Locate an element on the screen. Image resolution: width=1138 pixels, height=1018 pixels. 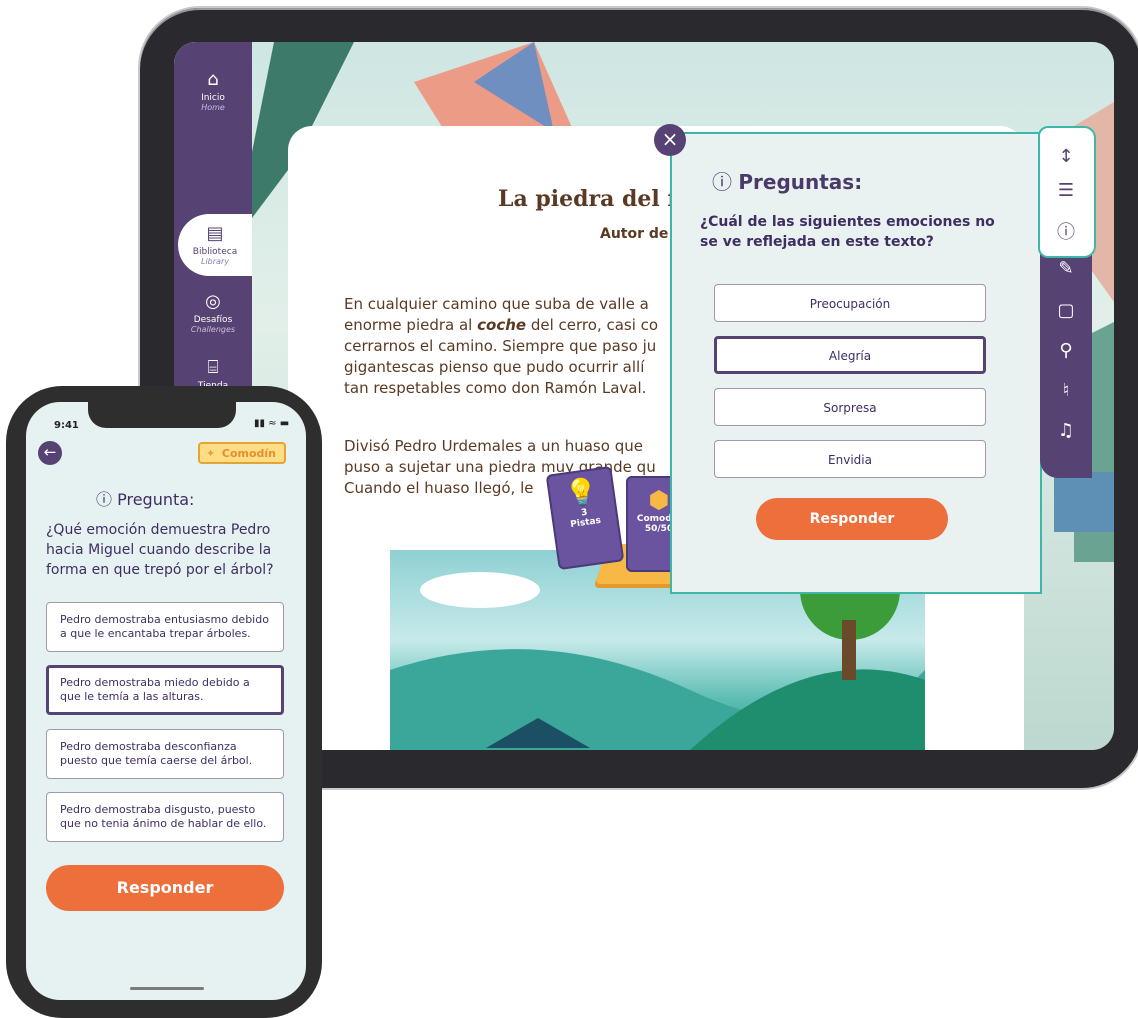
nav-label: Biblioteca is located at coordinates (215, 252).